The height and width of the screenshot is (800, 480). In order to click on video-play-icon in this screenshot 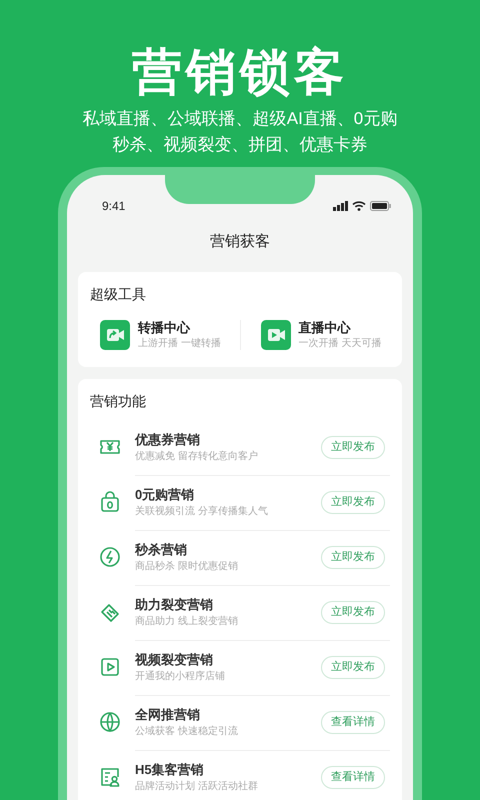, I will do `click(275, 335)`.